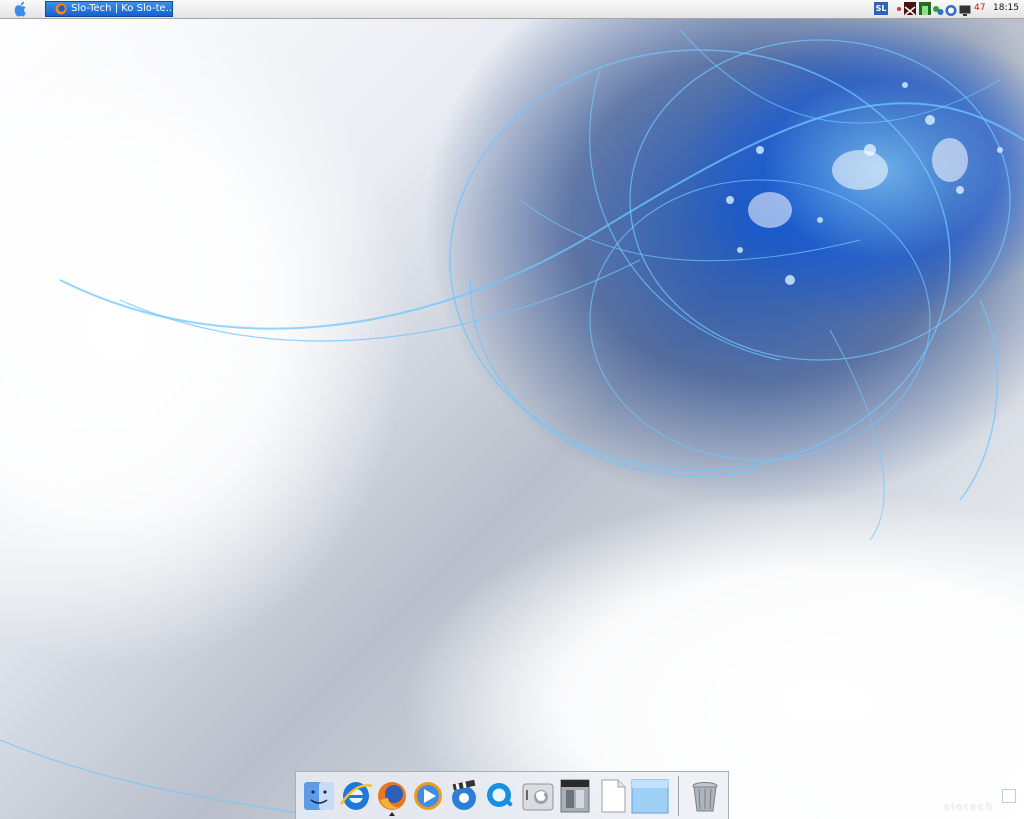  I want to click on internet-explorer-icon, so click(356, 796).